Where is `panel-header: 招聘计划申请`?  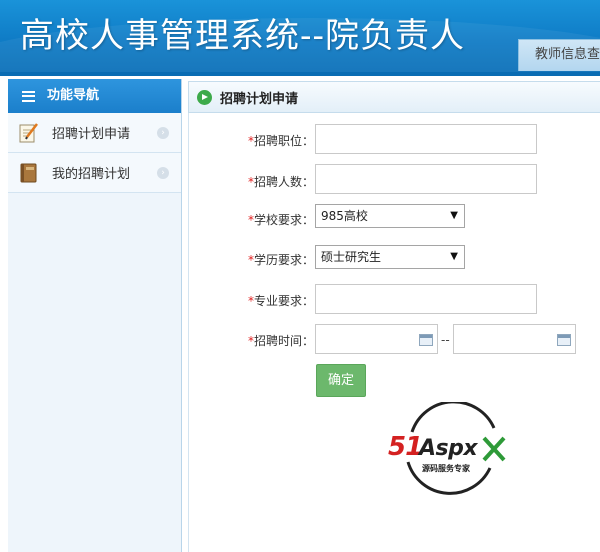
panel-header: 招聘计划申请 is located at coordinates (394, 97).